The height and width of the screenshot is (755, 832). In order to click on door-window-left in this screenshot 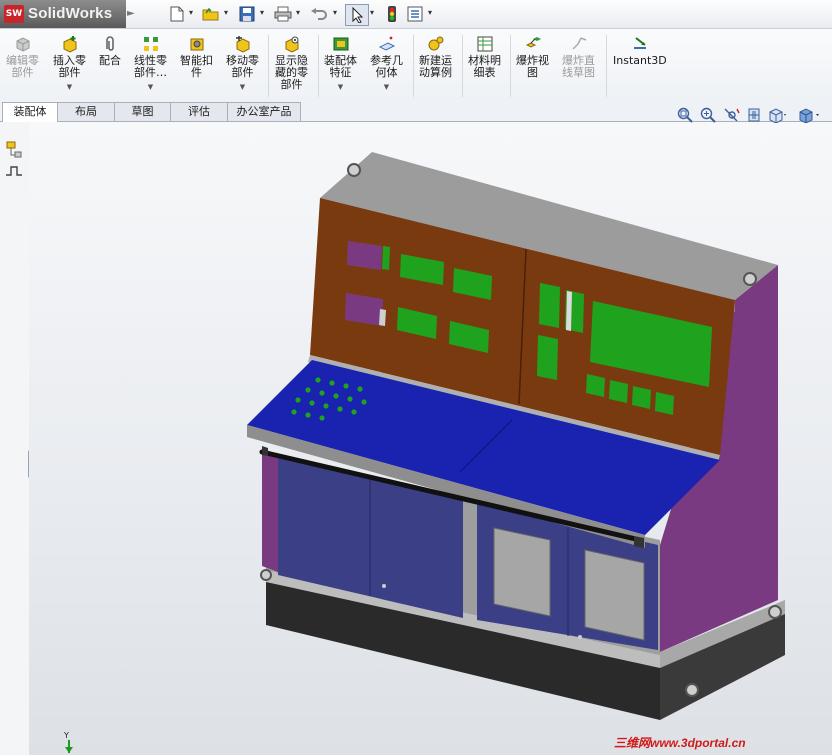, I will do `click(522, 572)`.